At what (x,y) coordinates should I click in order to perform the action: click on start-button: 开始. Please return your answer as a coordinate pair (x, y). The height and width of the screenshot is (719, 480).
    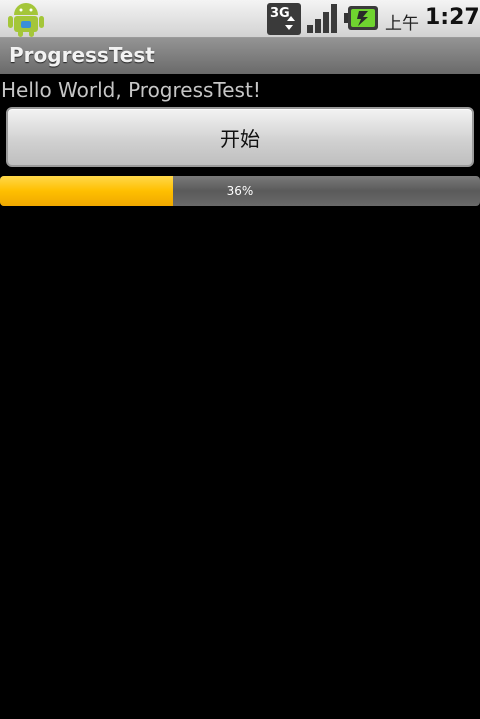
    Looking at the image, I should click on (240, 137).